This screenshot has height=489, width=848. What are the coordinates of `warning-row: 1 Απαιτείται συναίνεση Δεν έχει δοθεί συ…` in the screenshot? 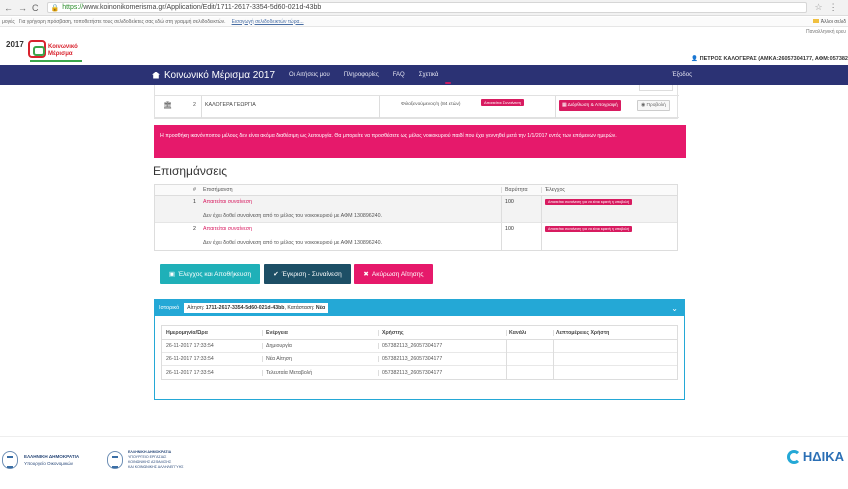 It's located at (416, 209).